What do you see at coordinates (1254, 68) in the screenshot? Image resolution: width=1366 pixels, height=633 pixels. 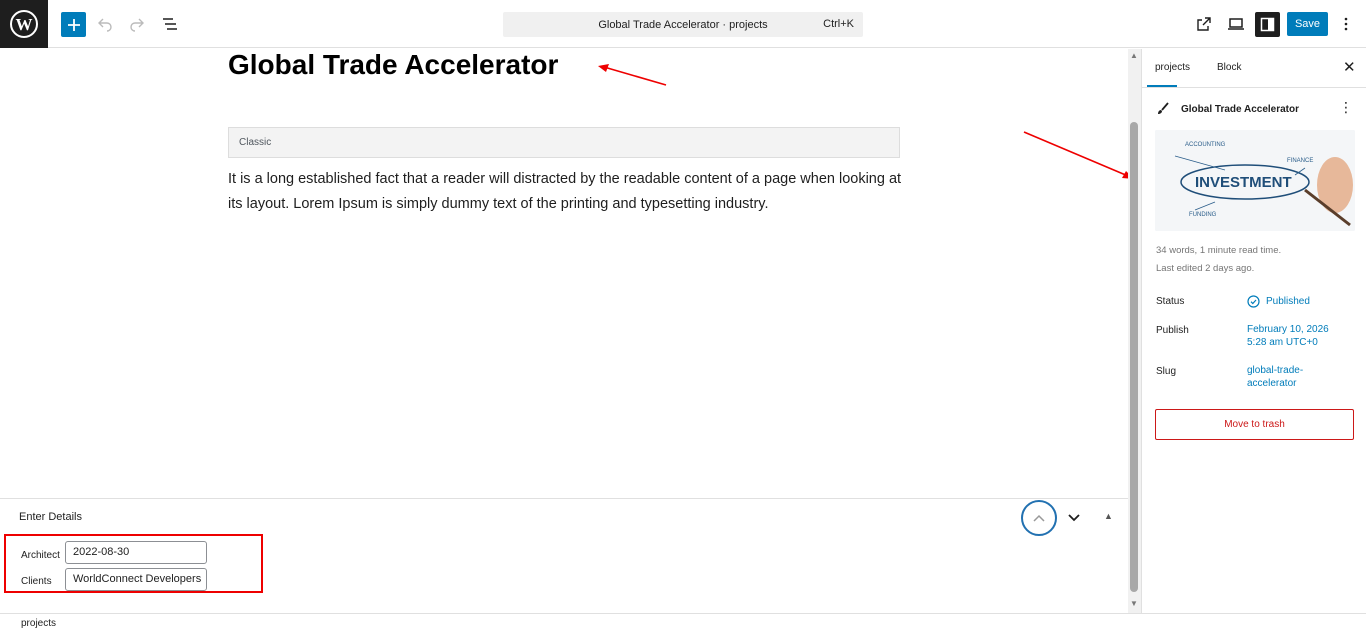 I see `sidebar-tabs: projects Block ✕` at bounding box center [1254, 68].